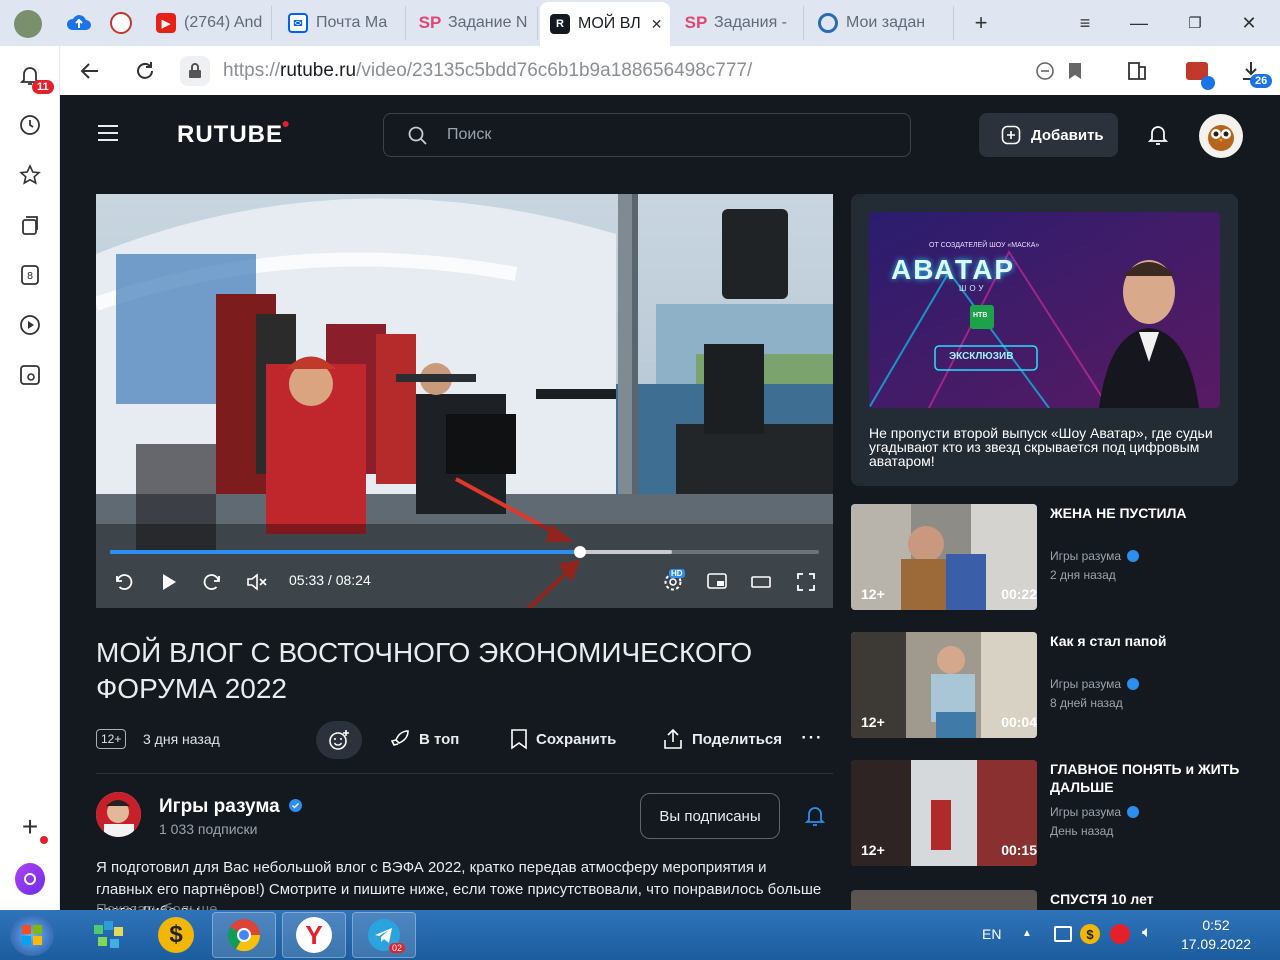 This screenshot has width=1280, height=960. I want to click on menu-icon: ≡, so click(1085, 23).